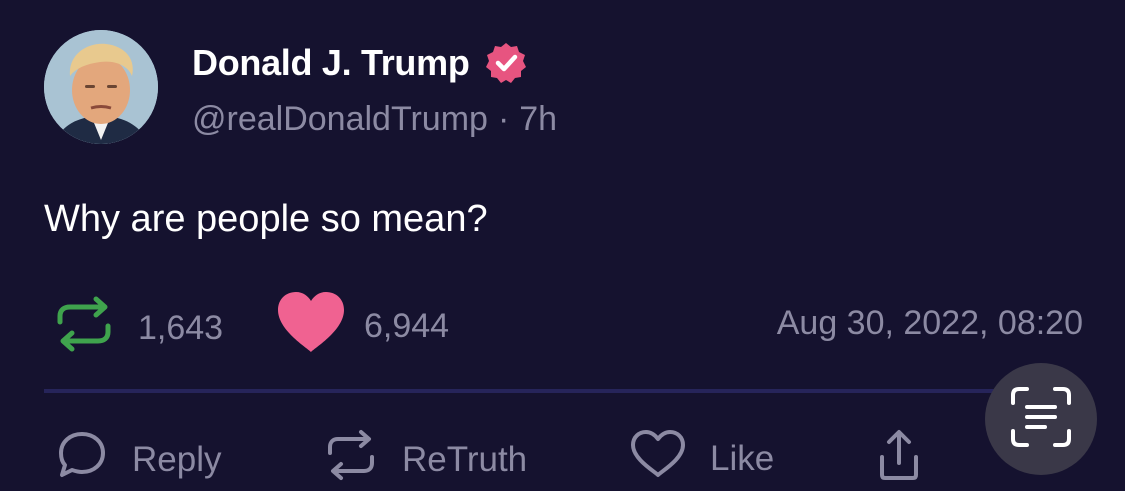 The height and width of the screenshot is (491, 1125). Describe the element at coordinates (929, 323) in the screenshot. I see `post-timestamp: Aug 30, 2022, 08:20` at that location.